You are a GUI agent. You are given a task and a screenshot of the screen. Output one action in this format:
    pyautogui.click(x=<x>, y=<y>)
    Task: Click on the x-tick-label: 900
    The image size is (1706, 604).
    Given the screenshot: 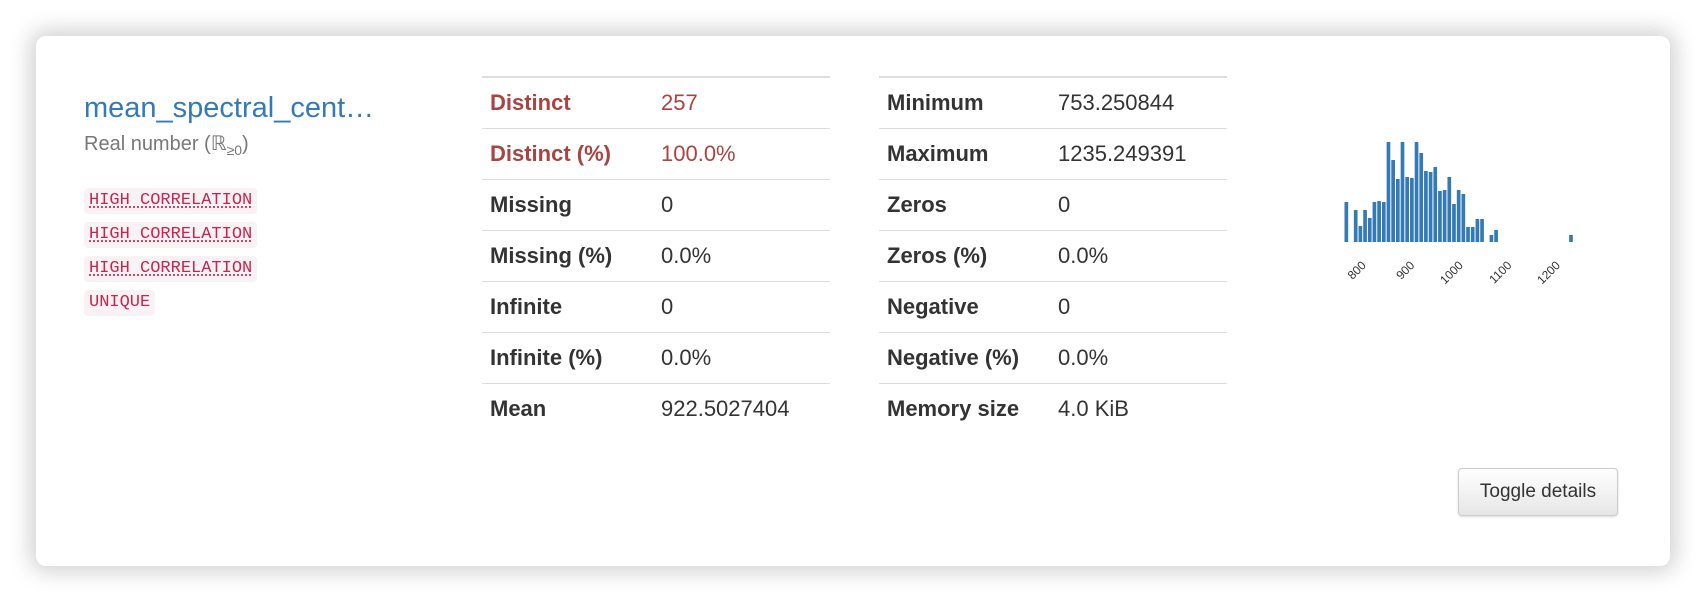 What is the action you would take?
    pyautogui.click(x=1405, y=270)
    